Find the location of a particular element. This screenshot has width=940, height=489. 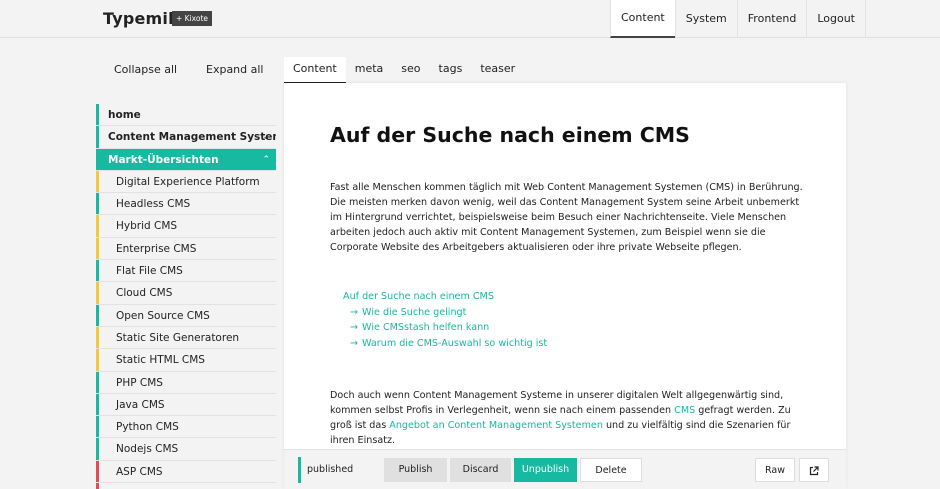

tree-item: Open Source CMS is located at coordinates (186, 315).